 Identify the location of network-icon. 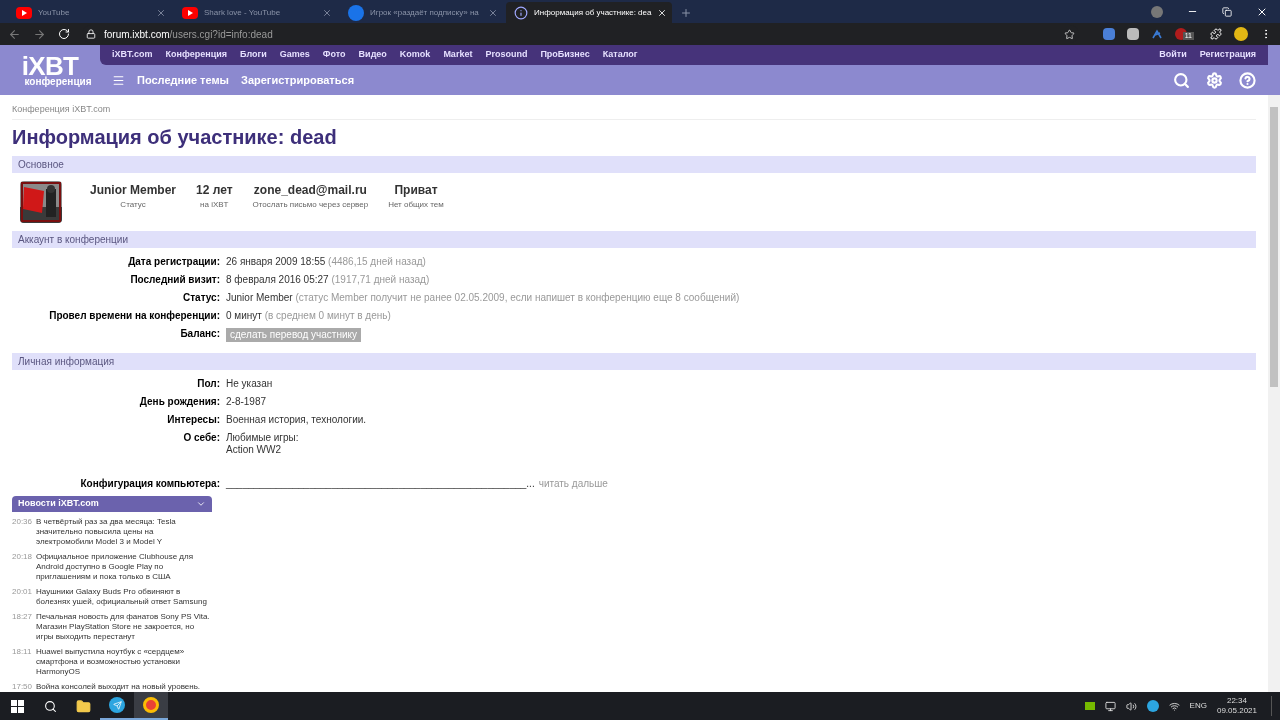
(1110, 706).